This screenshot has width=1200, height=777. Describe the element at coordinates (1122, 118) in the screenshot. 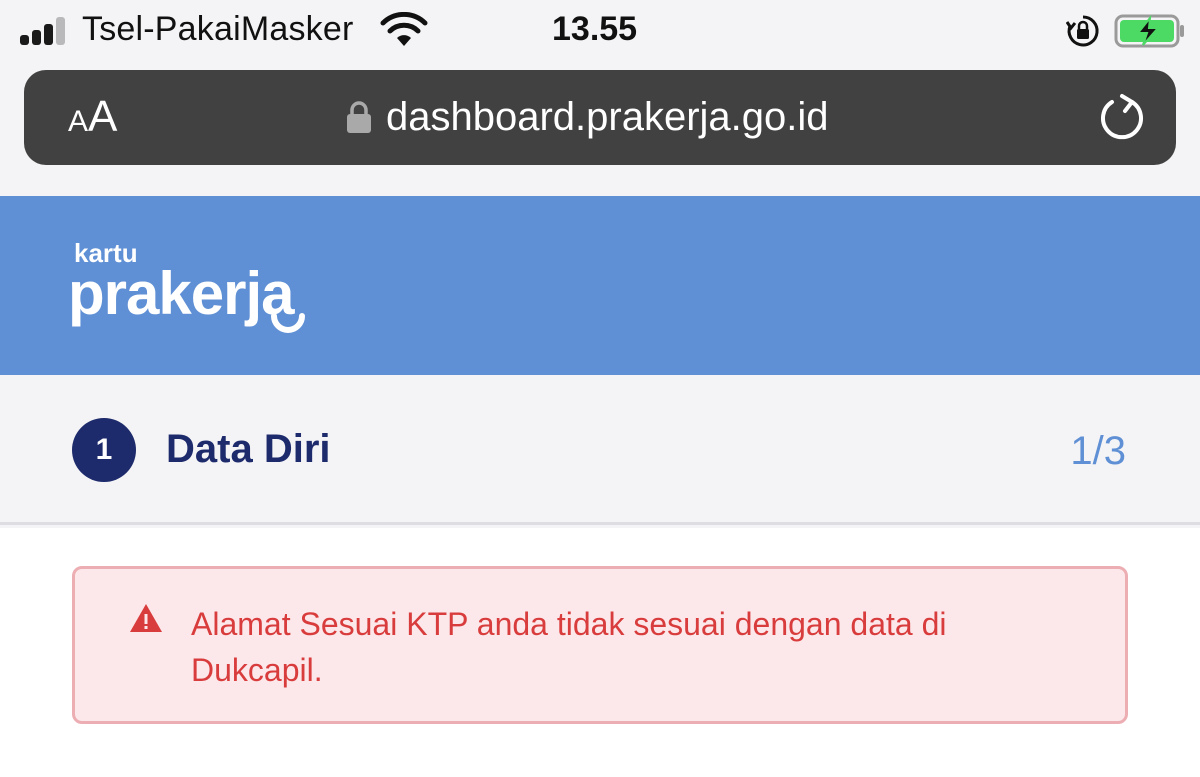

I see `reload-icon` at that location.